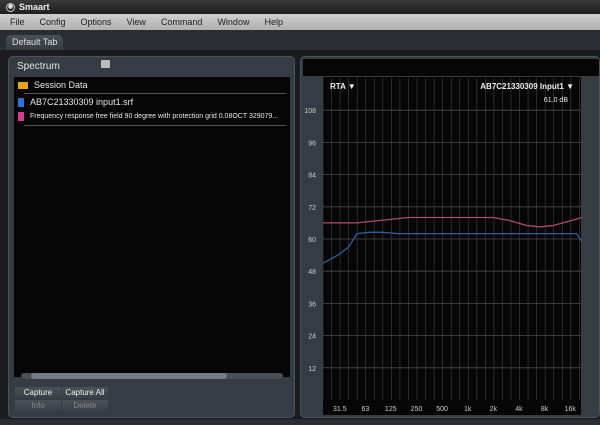  Describe the element at coordinates (494, 409) in the screenshot. I see `x-tick-label: 2k` at that location.